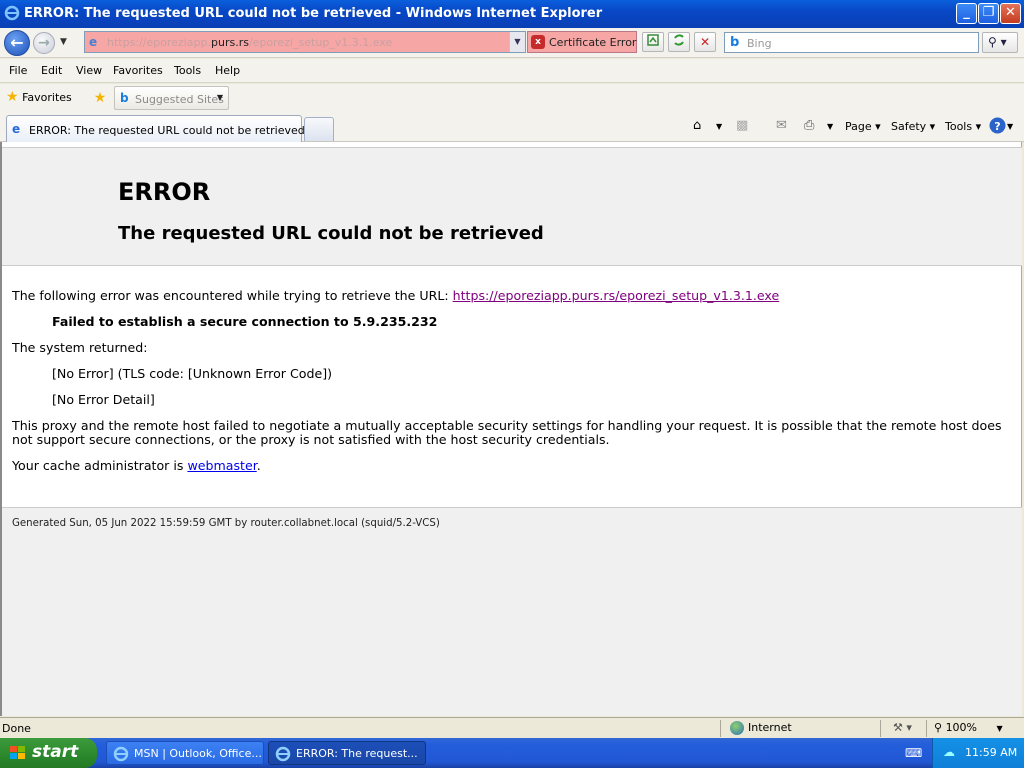 This screenshot has width=1024, height=768. What do you see at coordinates (517, 42) in the screenshot?
I see `address-dropdown: ▼` at bounding box center [517, 42].